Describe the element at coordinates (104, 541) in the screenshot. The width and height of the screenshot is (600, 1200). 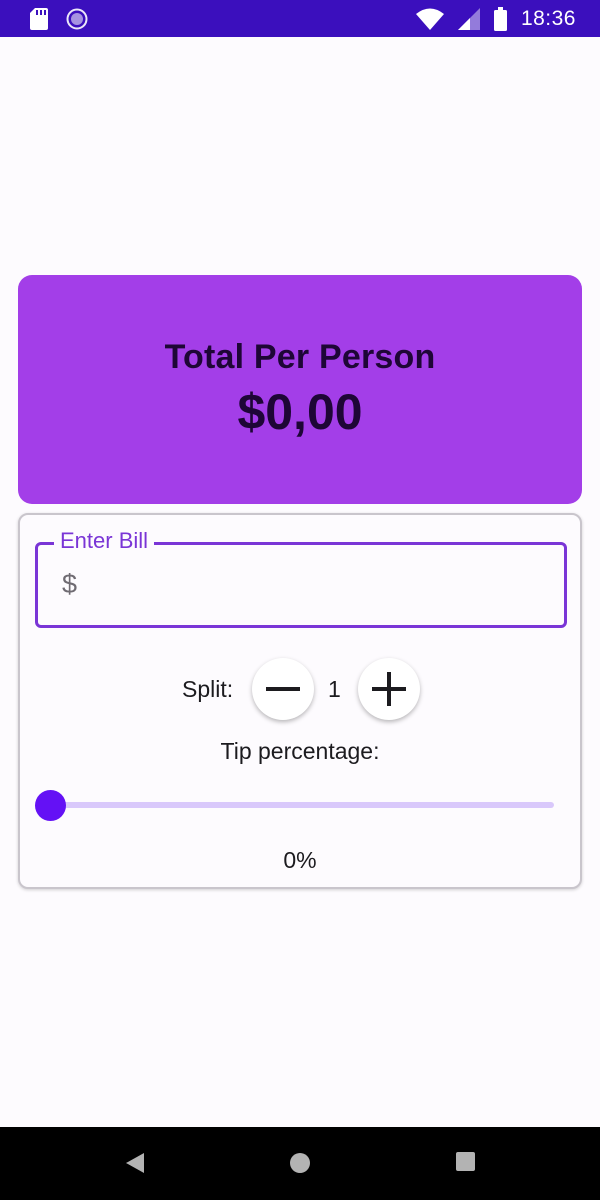
I see `enter-bill-label: Enter Bill` at that location.